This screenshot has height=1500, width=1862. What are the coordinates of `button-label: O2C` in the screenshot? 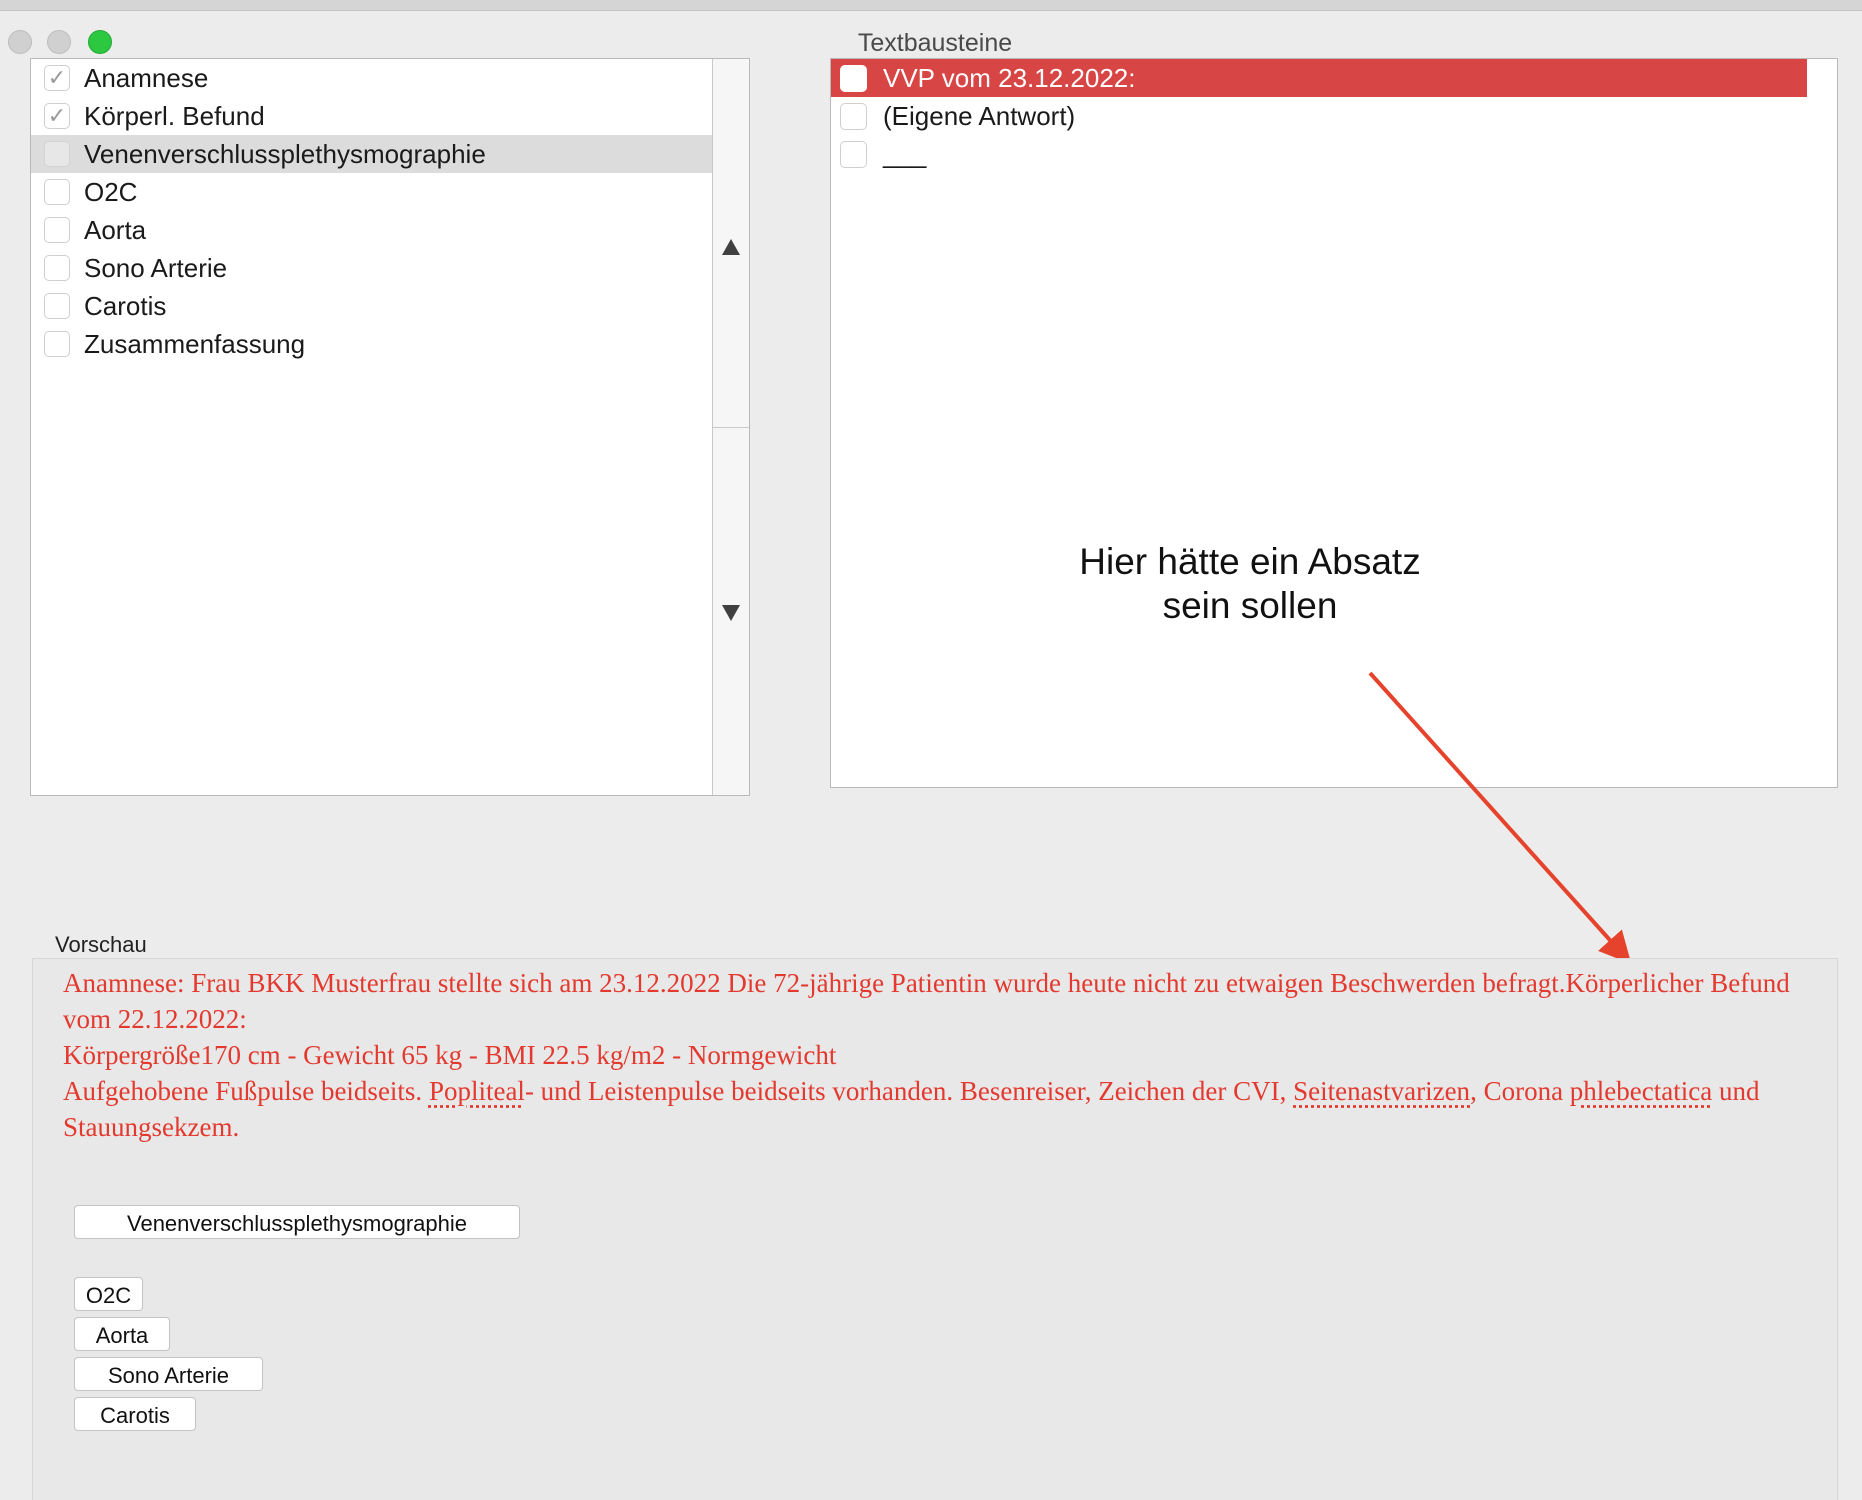 It's located at (108, 1295).